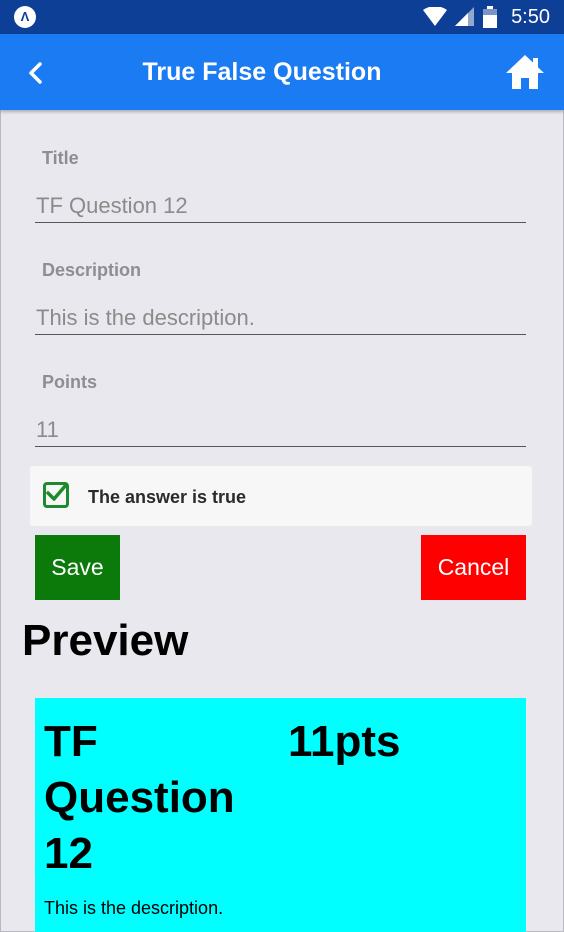 The height and width of the screenshot is (932, 564). What do you see at coordinates (280, 430) in the screenshot?
I see `points-input` at bounding box center [280, 430].